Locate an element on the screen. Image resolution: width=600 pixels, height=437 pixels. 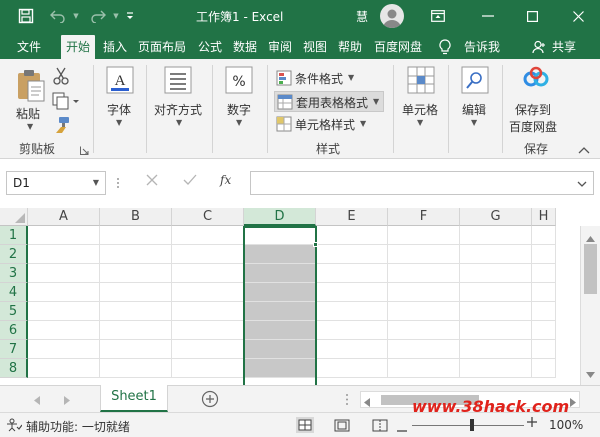
share-button: 共享 is located at coordinates (564, 47).